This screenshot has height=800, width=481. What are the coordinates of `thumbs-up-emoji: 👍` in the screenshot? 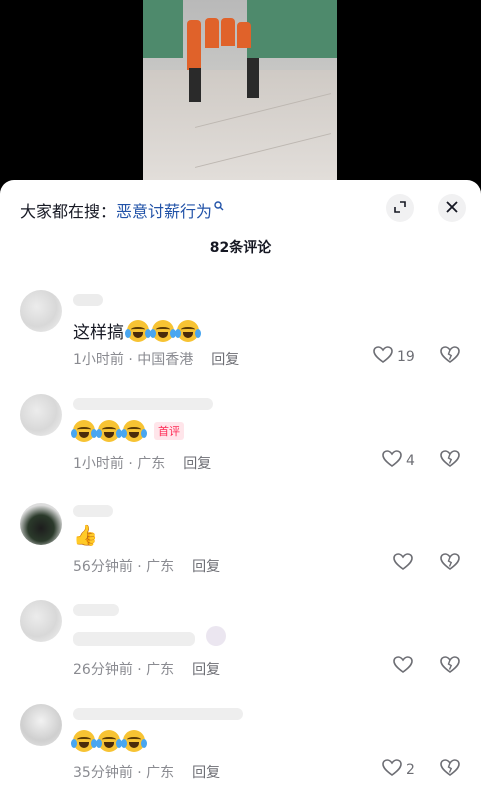 It's located at (85, 535).